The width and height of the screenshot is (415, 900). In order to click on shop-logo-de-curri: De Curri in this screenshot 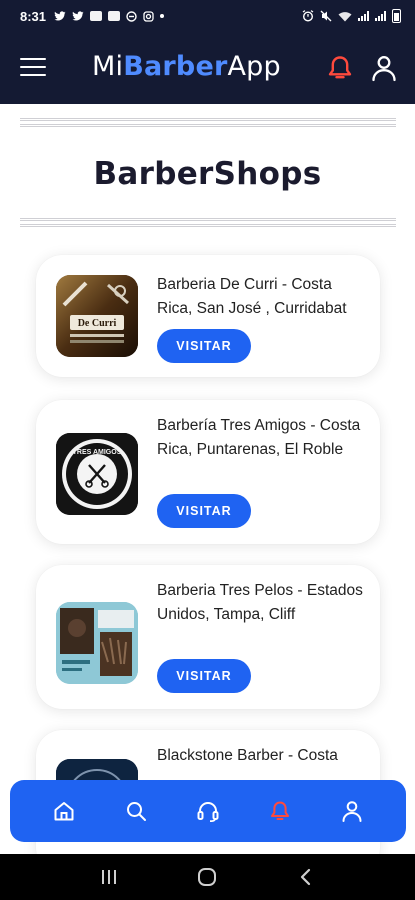, I will do `click(97, 316)`.